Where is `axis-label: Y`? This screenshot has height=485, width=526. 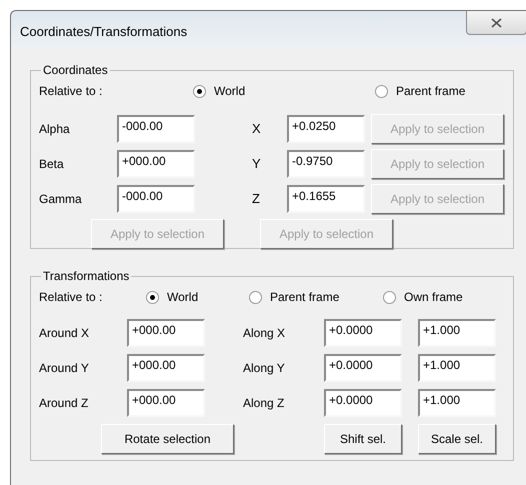 axis-label: Y is located at coordinates (257, 163).